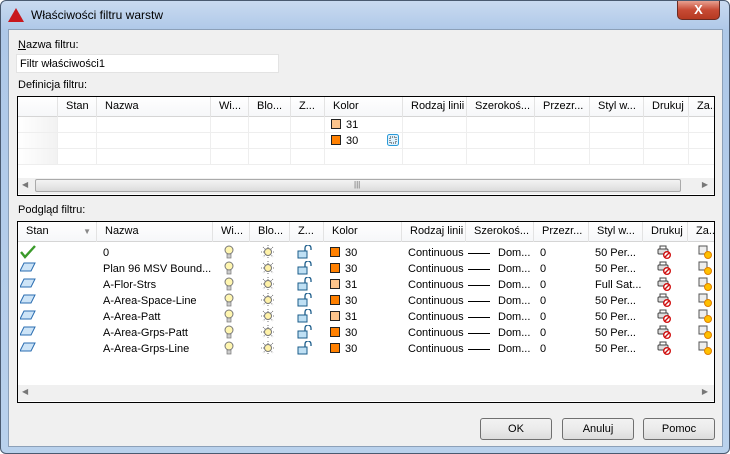 The width and height of the screenshot is (730, 454). What do you see at coordinates (38, 125) in the screenshot?
I see `row-header` at bounding box center [38, 125].